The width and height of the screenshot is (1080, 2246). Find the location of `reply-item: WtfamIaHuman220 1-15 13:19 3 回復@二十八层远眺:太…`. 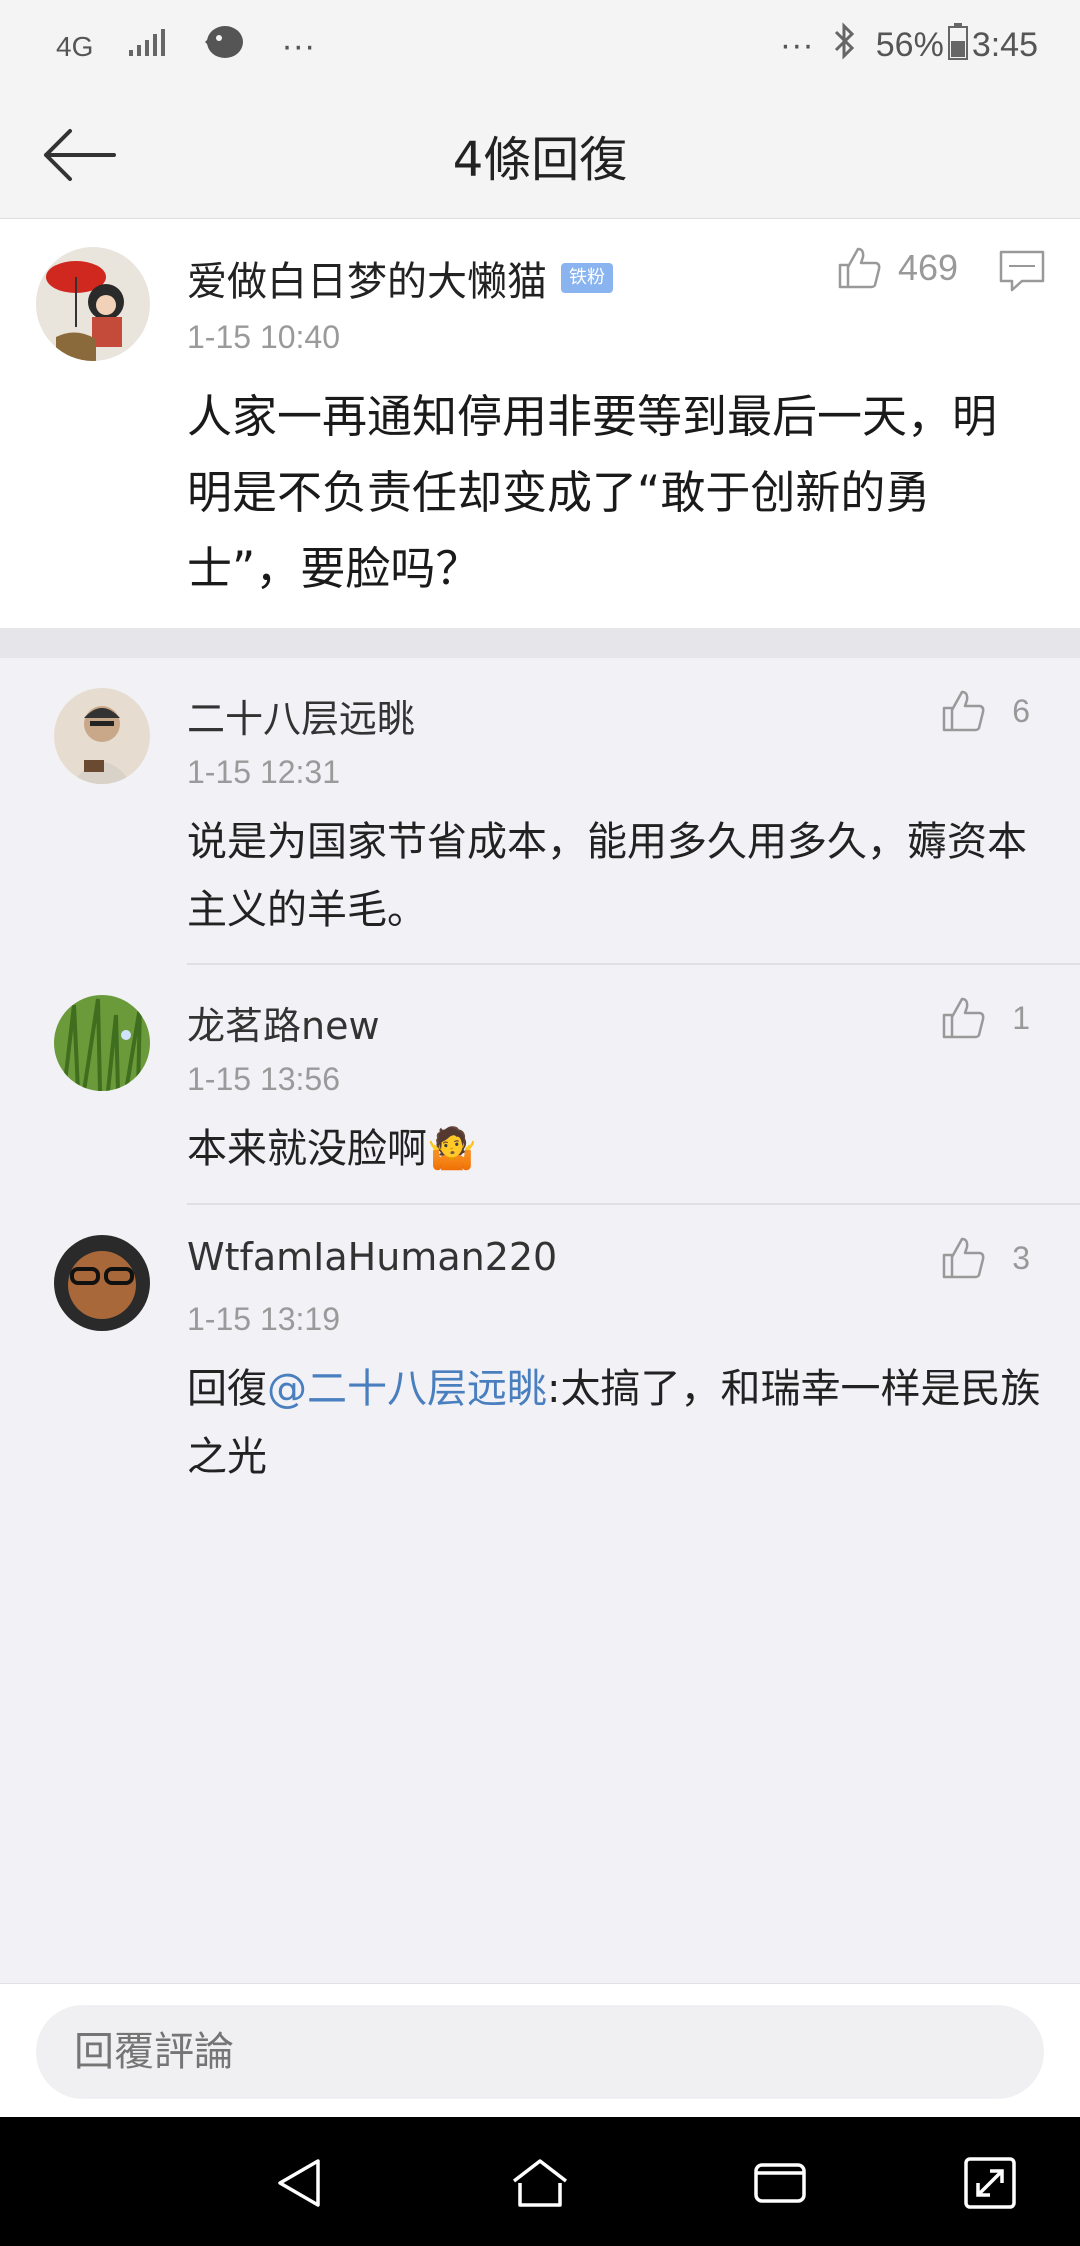

reply-item: WtfamIaHuman220 1-15 13:19 3 回復@二十八层远眺:太… is located at coordinates (540, 1355).